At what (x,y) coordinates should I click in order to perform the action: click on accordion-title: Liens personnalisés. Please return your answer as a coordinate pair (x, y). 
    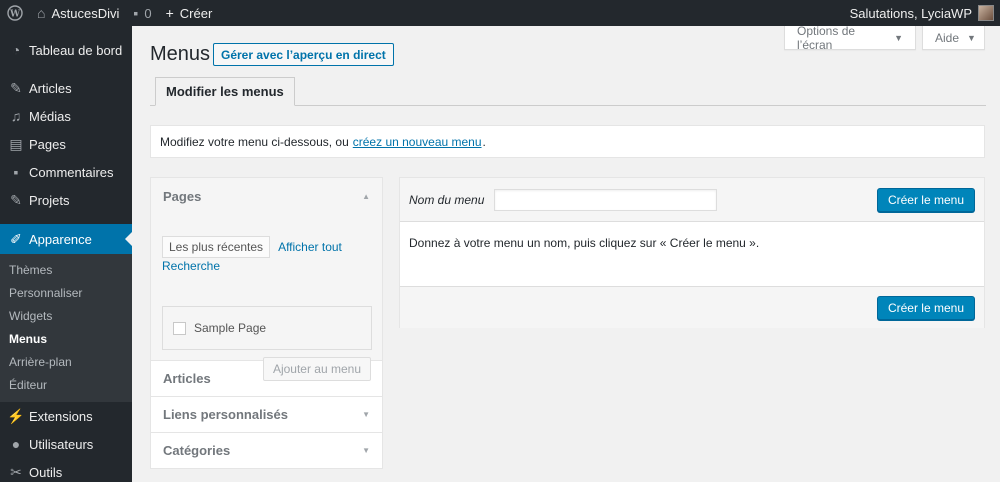
    Looking at the image, I should click on (225, 414).